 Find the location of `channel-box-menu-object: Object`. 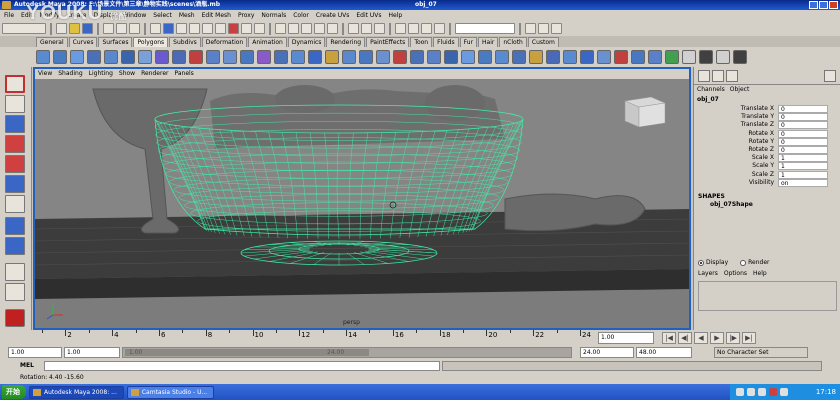

channel-box-menu-object: Object is located at coordinates (740, 90).